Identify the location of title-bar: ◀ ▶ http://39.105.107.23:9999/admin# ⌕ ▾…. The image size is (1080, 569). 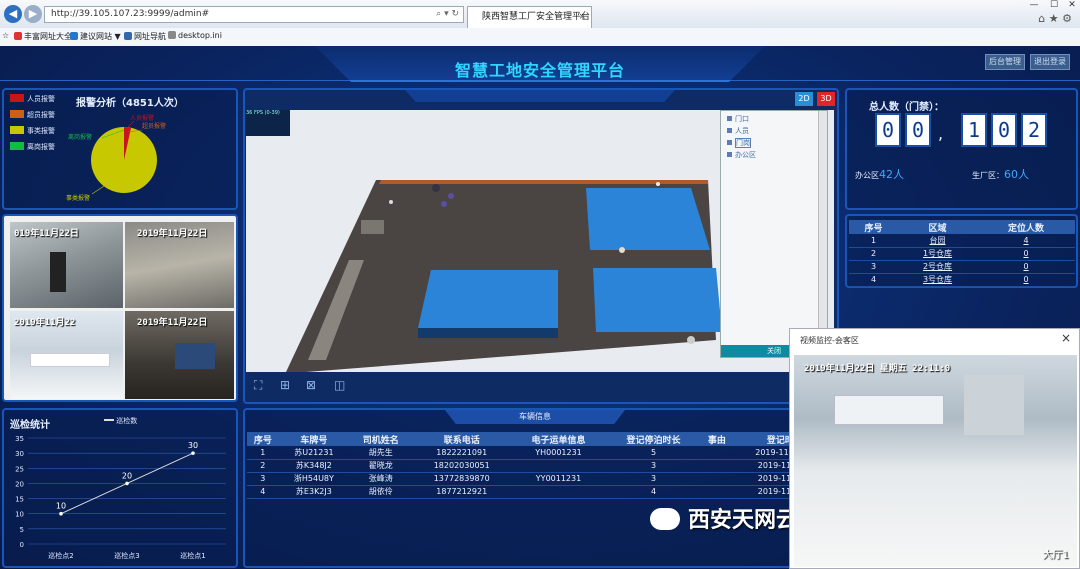
(540, 14).